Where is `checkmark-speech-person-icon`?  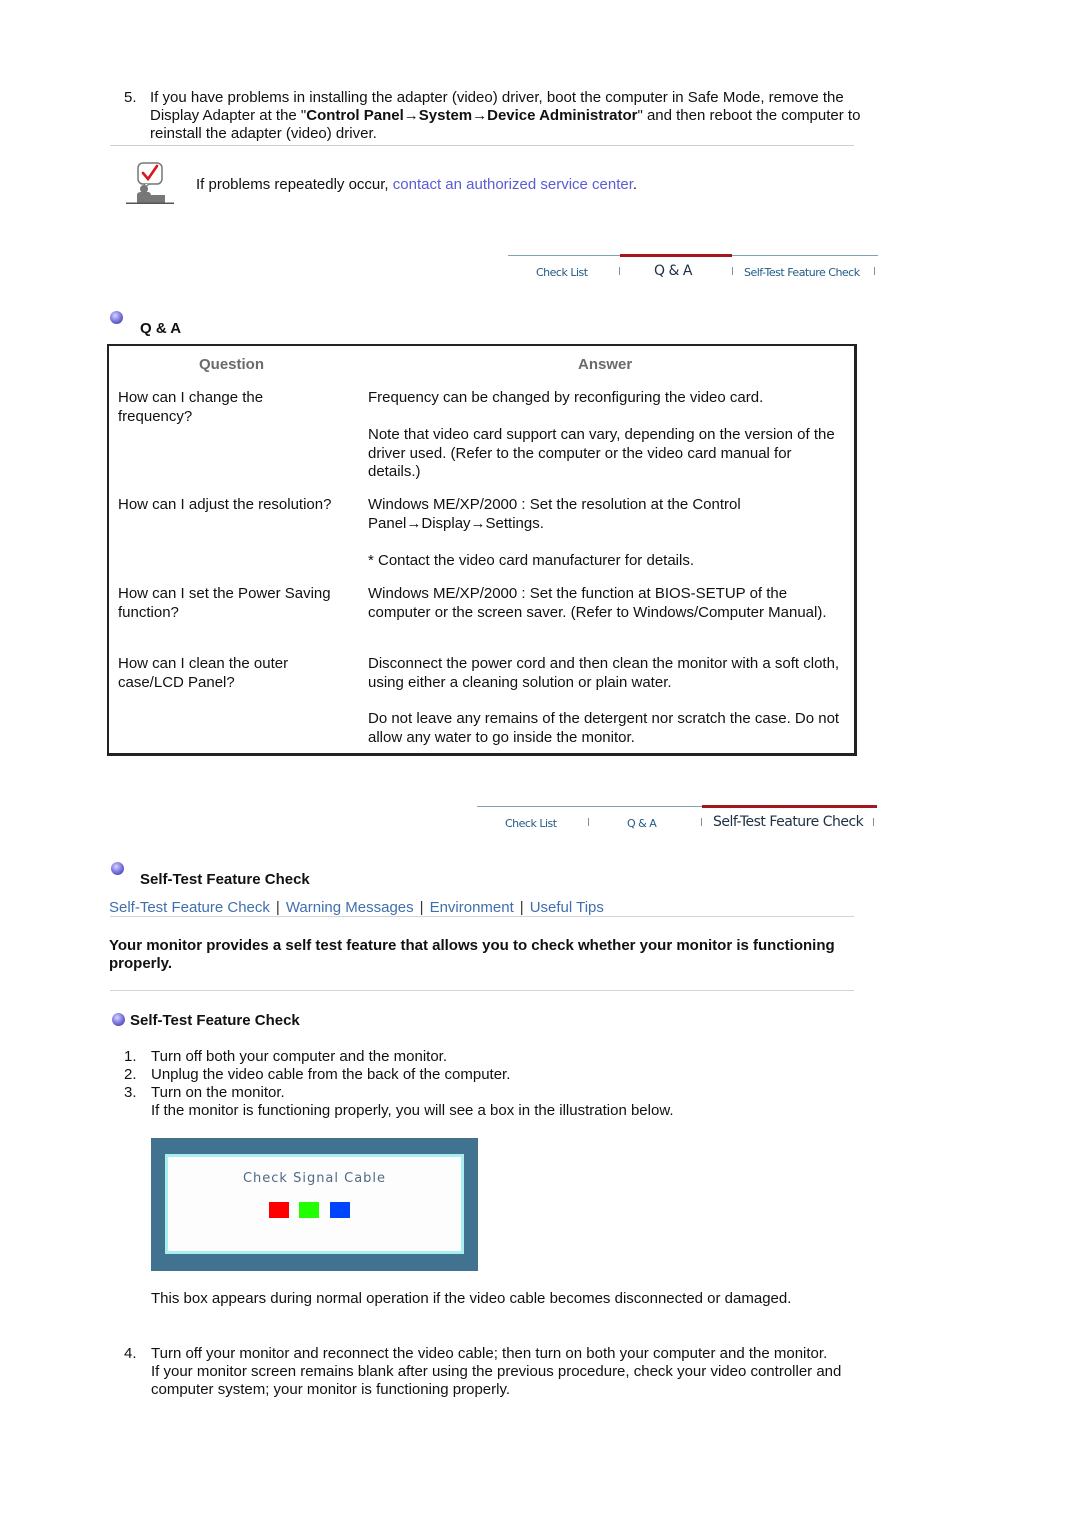
checkmark-speech-person-icon is located at coordinates (150, 183).